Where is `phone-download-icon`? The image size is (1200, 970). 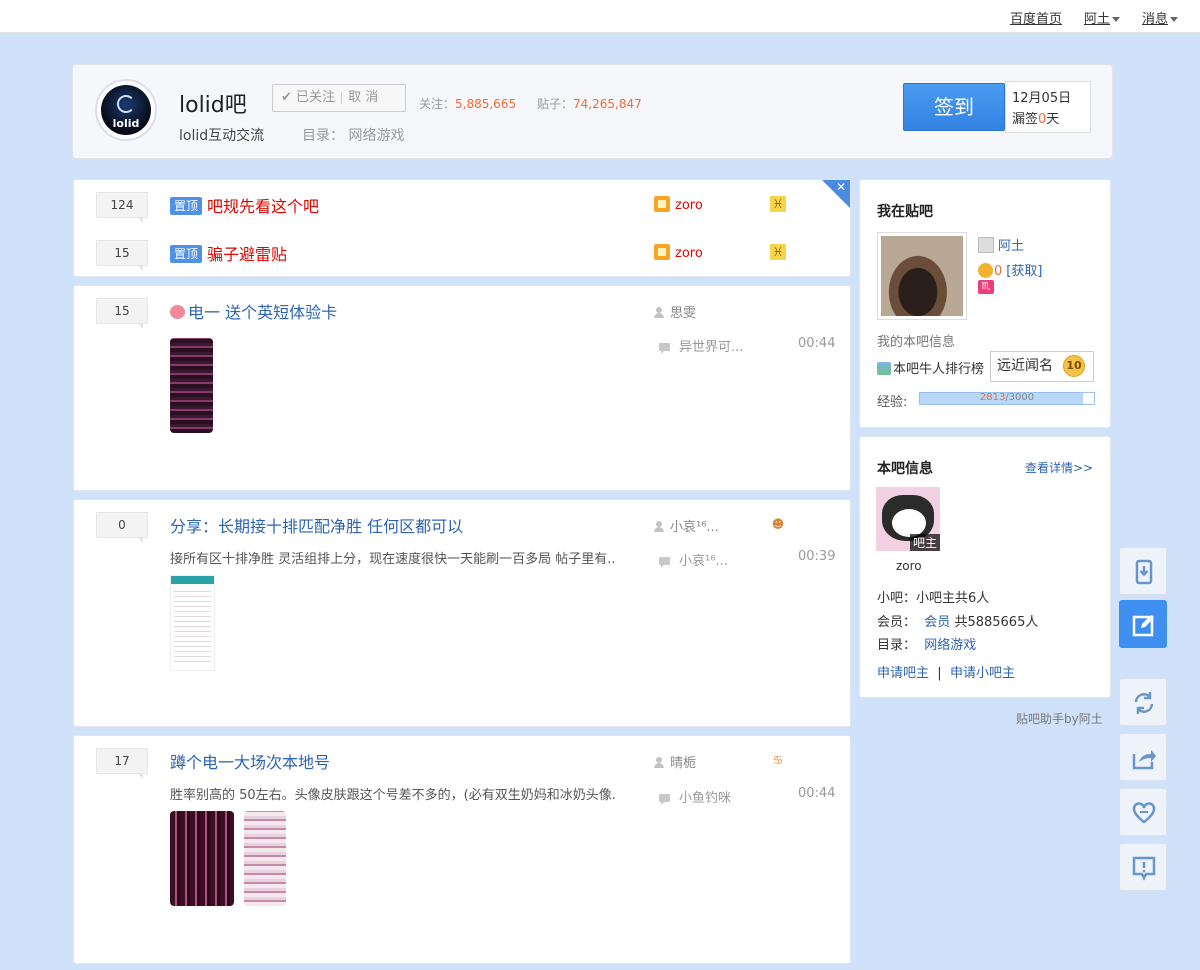
phone-download-icon is located at coordinates (1144, 572).